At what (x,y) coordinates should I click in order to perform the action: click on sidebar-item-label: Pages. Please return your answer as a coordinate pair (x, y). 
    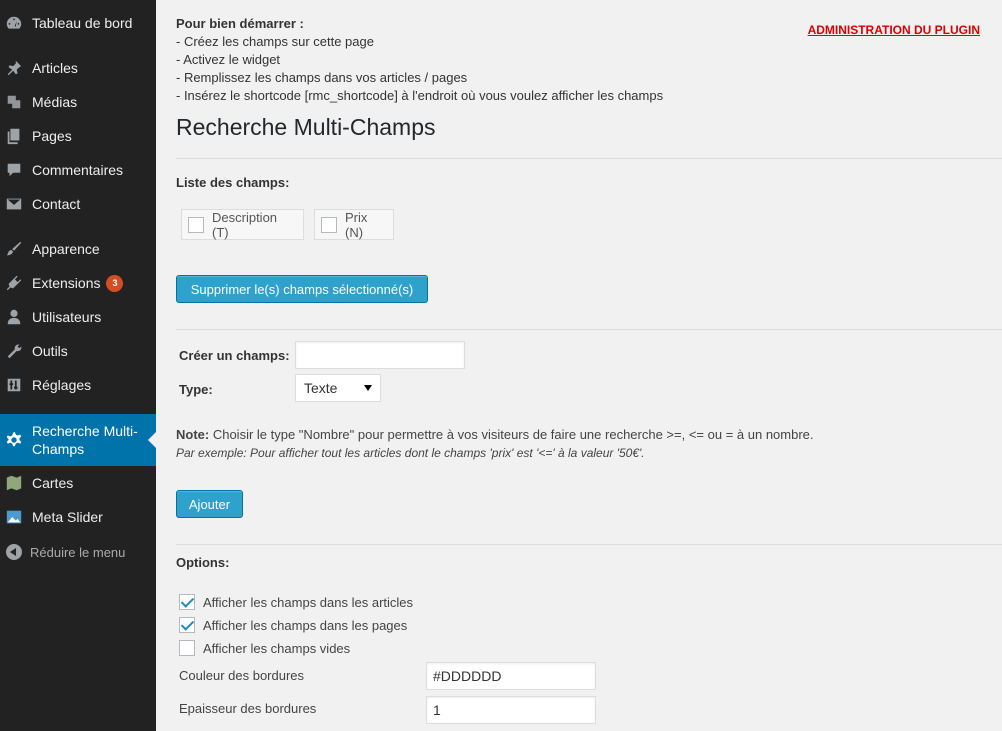
    Looking at the image, I should click on (52, 136).